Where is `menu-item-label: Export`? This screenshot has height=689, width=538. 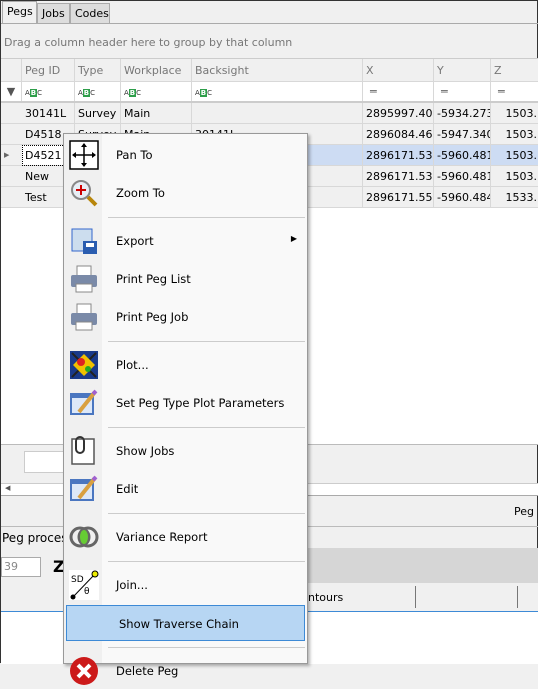 menu-item-label: Export is located at coordinates (135, 241).